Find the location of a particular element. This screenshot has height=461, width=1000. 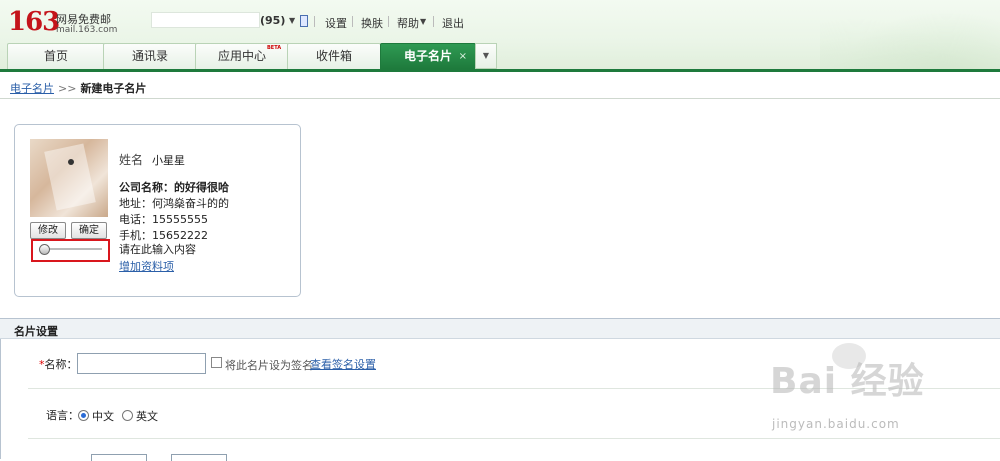

phone-line: 电话：15555555 is located at coordinates (163, 219).